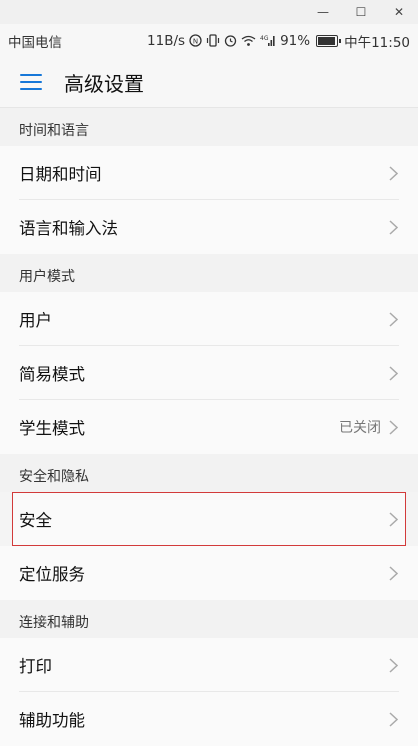 This screenshot has width=418, height=746. I want to click on data-icon: N, so click(195, 40).